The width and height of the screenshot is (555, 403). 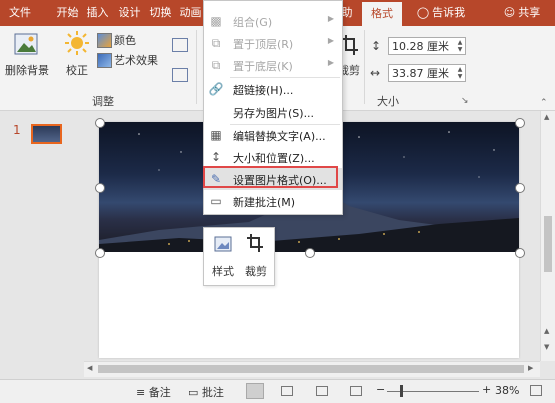 I want to click on style-button: 样式, so click(x=223, y=271).